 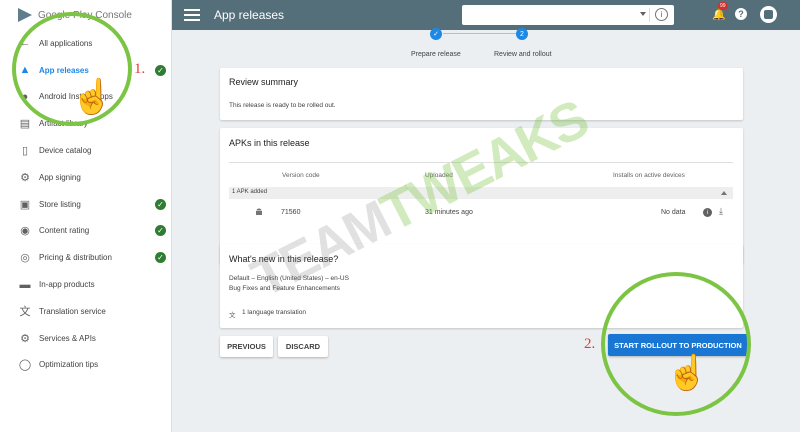 I want to click on brand-name: Google Play Console, so click(x=85, y=15).